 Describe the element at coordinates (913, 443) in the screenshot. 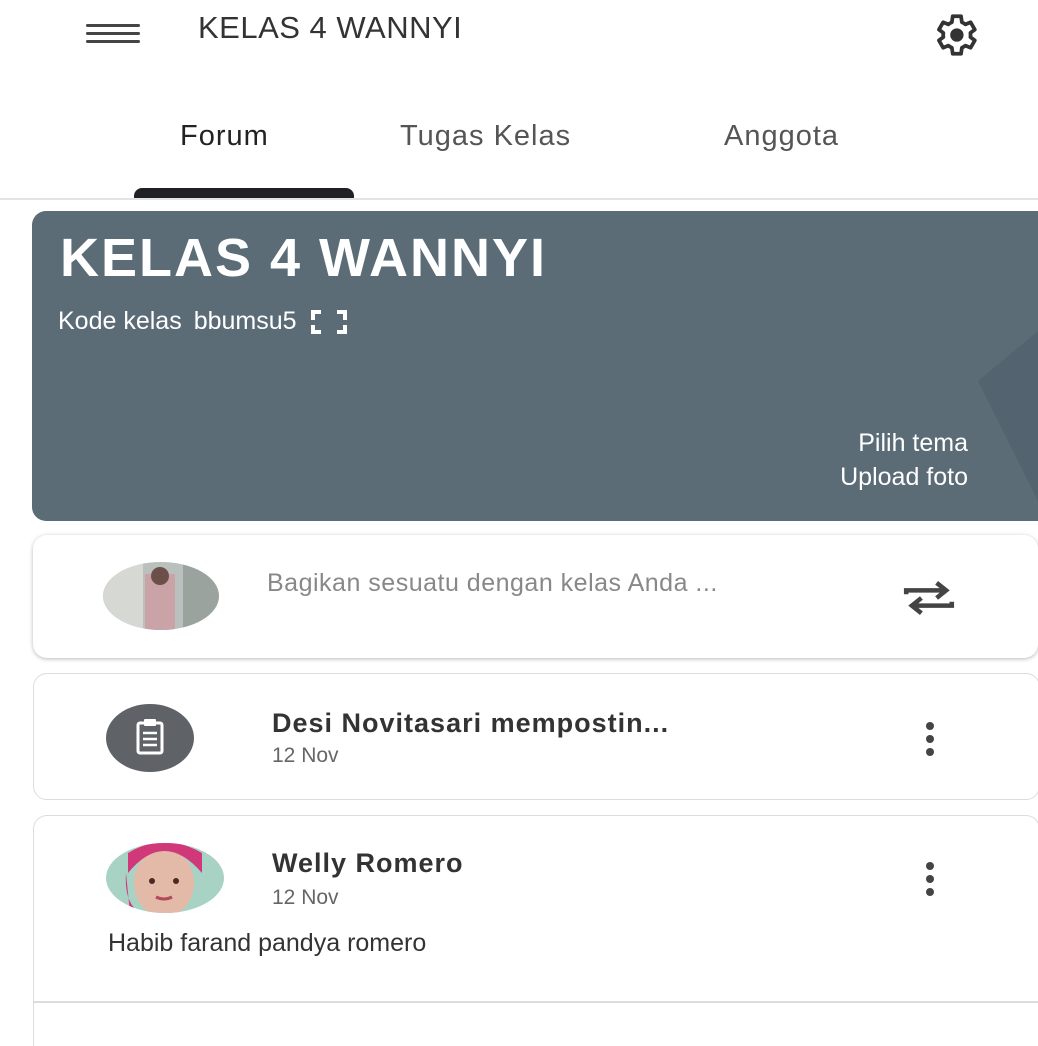

I see `choose-theme-link: Pilih tema` at that location.